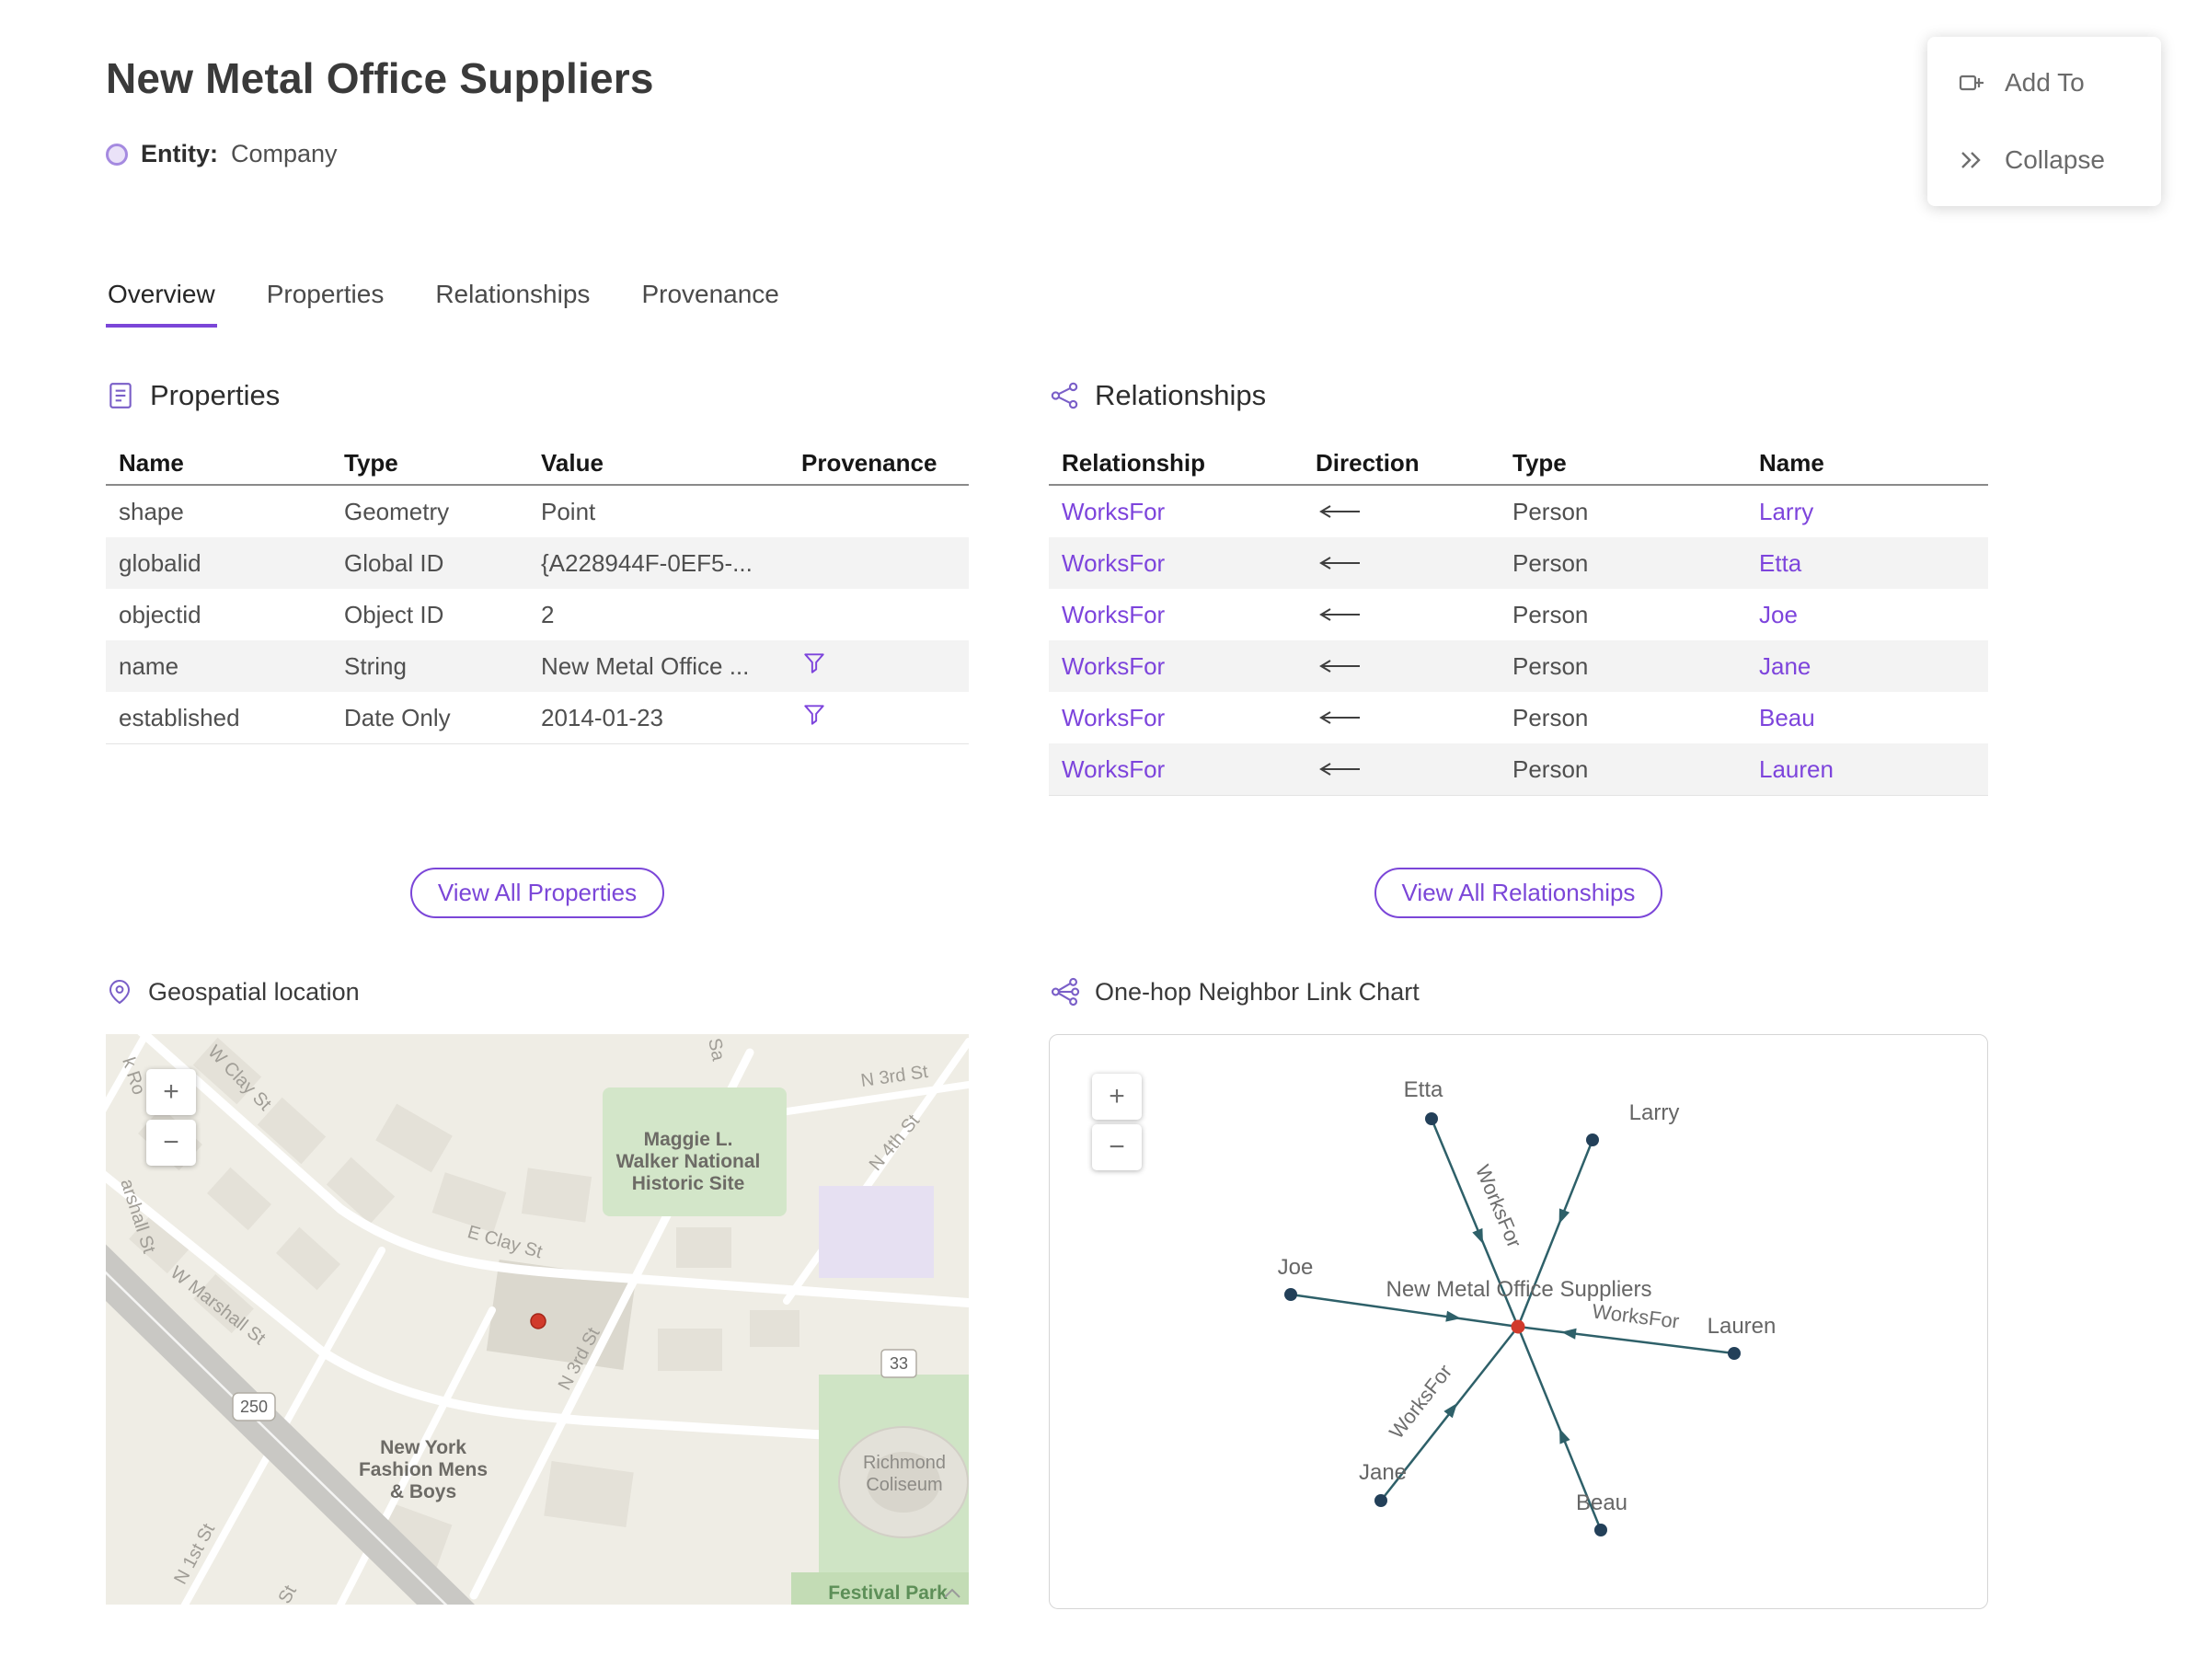 This screenshot has width=2208, height=1680. I want to click on tab-overview: Overview, so click(161, 302).